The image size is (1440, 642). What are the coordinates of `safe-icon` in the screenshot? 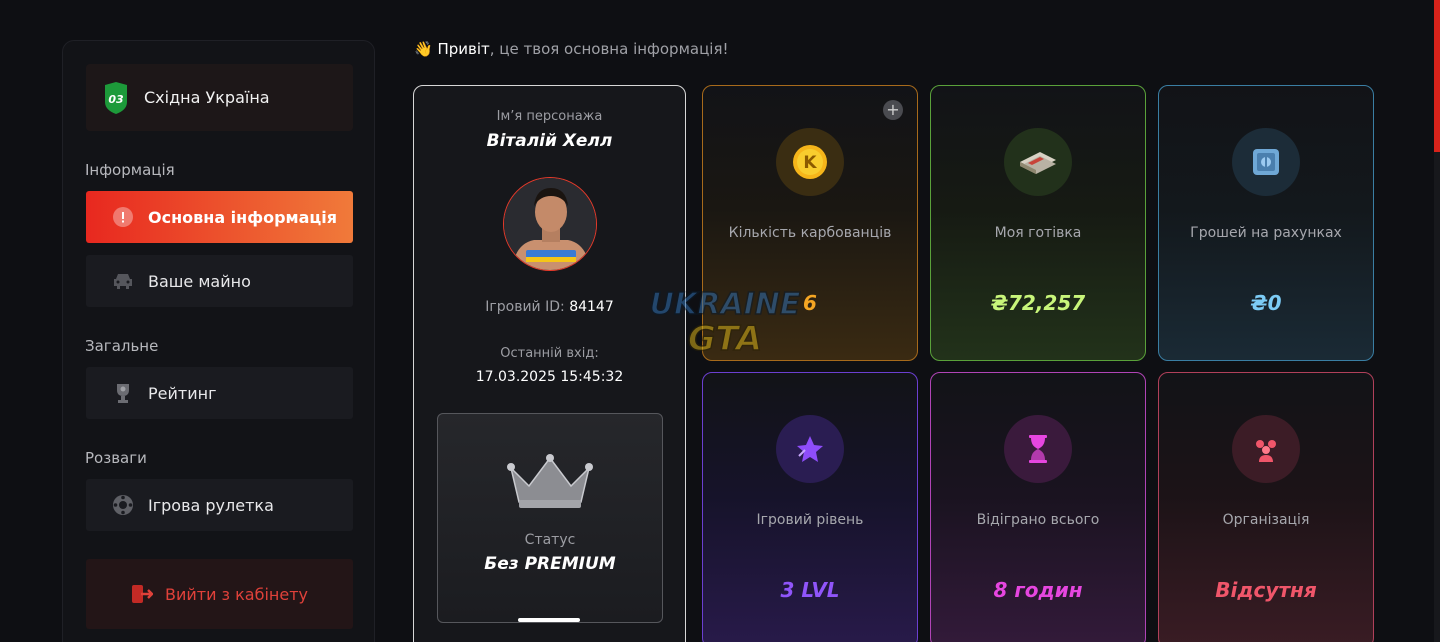 It's located at (1266, 162).